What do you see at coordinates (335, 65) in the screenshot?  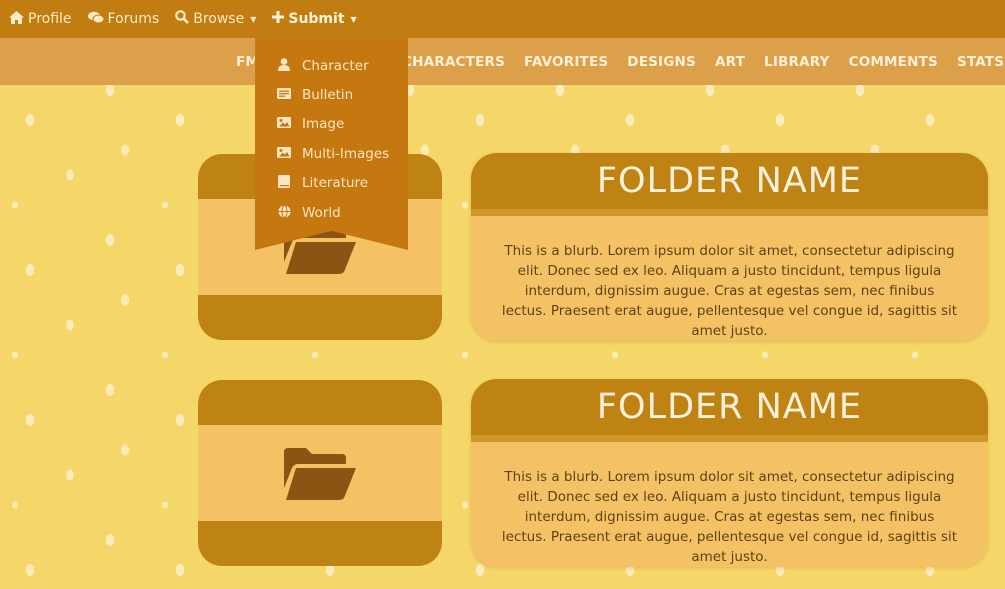 I see `menu-item-label: Character` at bounding box center [335, 65].